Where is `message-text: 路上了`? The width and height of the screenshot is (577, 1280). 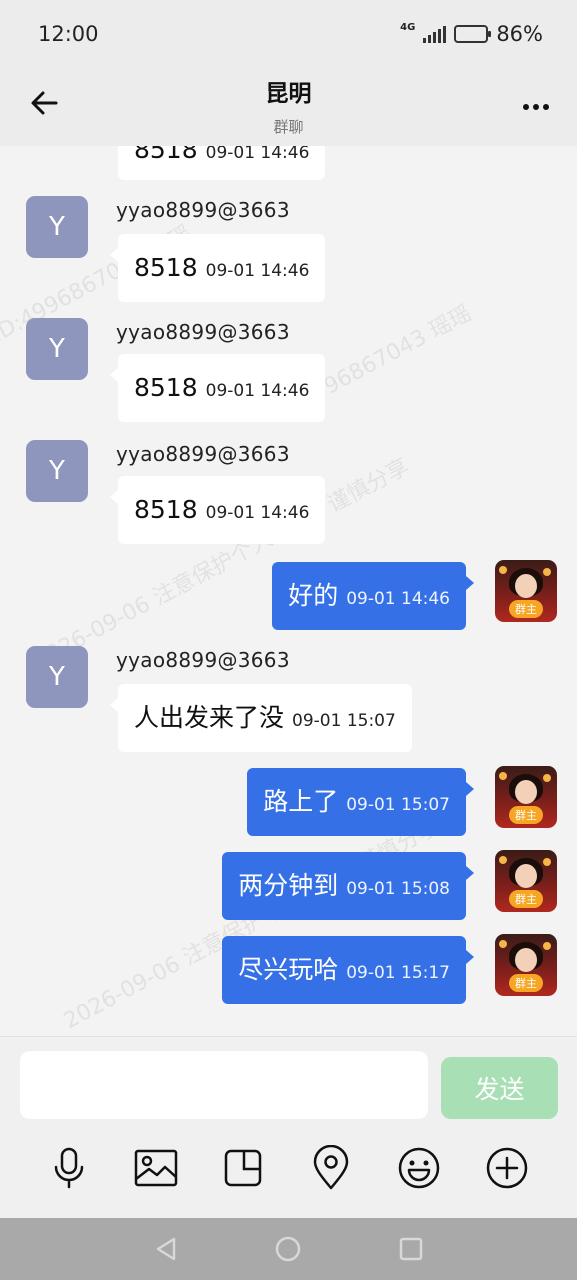
message-text: 路上了 is located at coordinates (301, 801).